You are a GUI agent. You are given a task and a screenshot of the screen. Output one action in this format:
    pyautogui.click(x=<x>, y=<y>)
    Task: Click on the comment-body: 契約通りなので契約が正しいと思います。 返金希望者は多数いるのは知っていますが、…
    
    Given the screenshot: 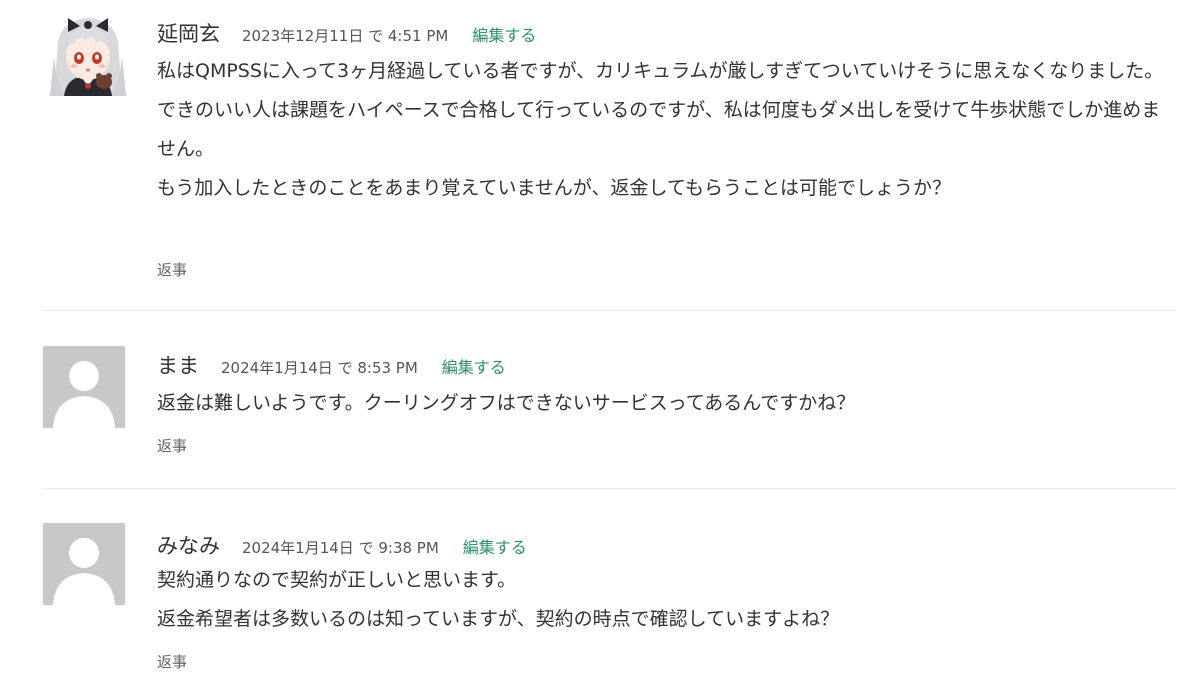 What is the action you would take?
    pyautogui.click(x=667, y=600)
    